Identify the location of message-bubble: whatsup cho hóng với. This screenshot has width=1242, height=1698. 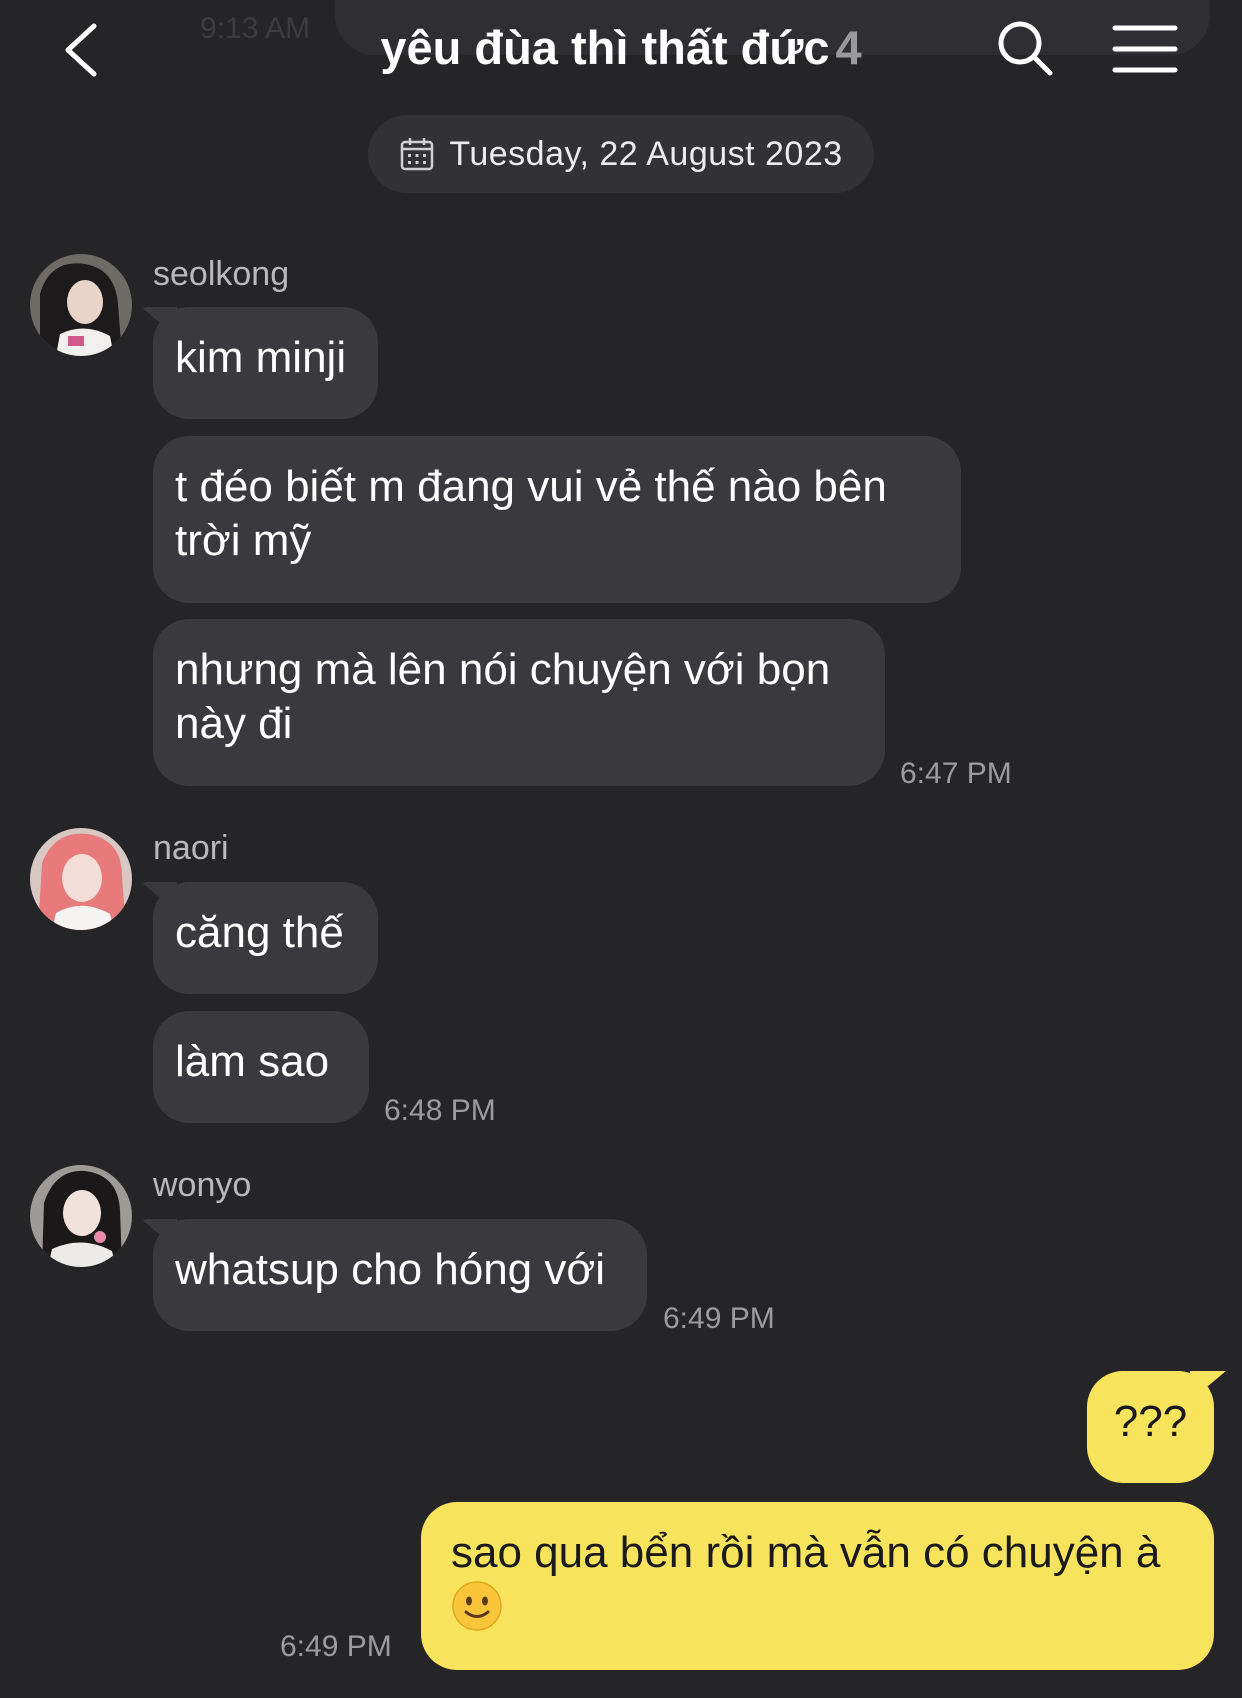
(400, 1275).